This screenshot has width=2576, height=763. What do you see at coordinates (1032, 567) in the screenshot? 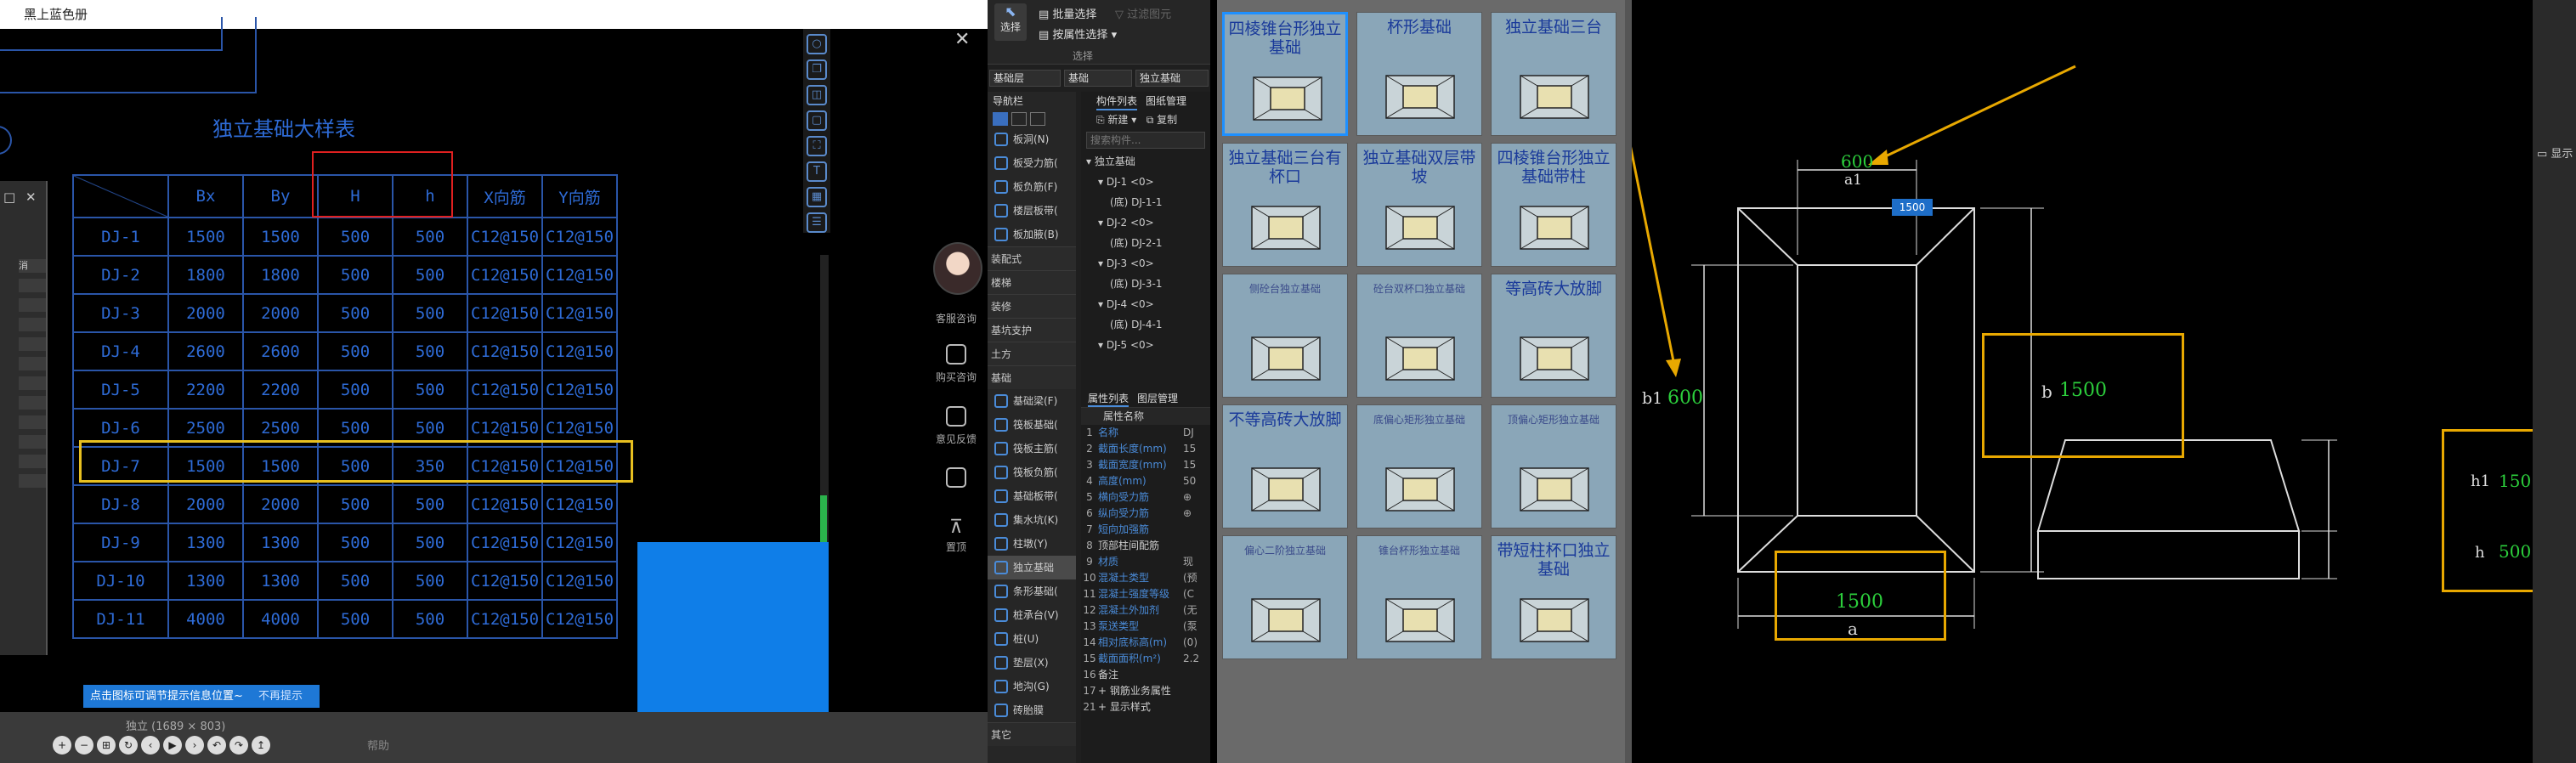
I see `nav-item: 独立基础` at bounding box center [1032, 567].